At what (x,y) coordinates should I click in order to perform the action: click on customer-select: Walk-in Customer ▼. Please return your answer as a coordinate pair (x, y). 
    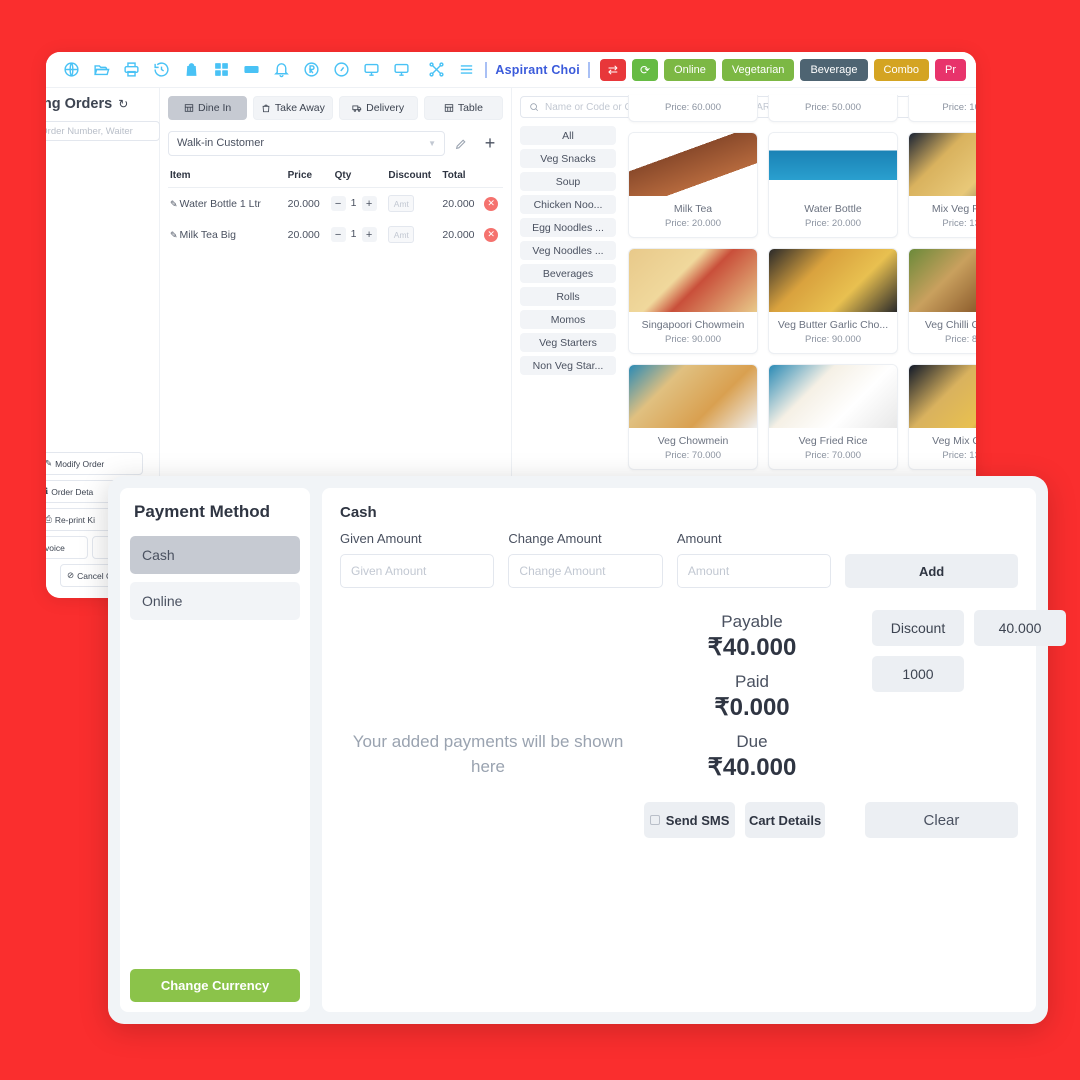
    Looking at the image, I should click on (306, 143).